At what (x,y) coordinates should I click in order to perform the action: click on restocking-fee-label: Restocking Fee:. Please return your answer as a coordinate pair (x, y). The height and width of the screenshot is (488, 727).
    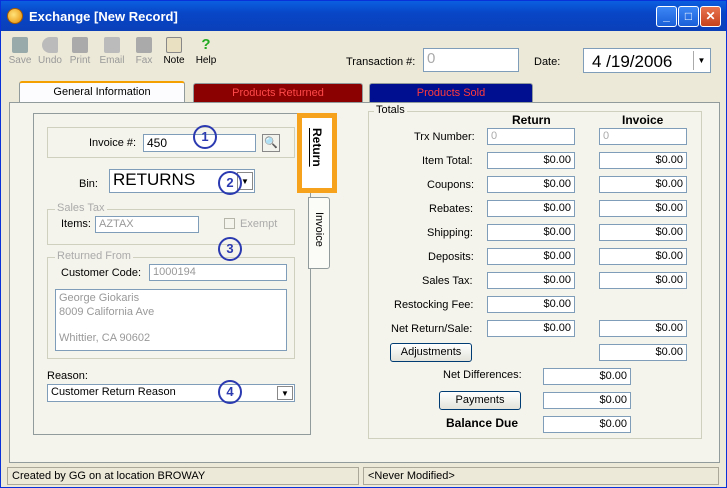
    Looking at the image, I should click on (434, 305).